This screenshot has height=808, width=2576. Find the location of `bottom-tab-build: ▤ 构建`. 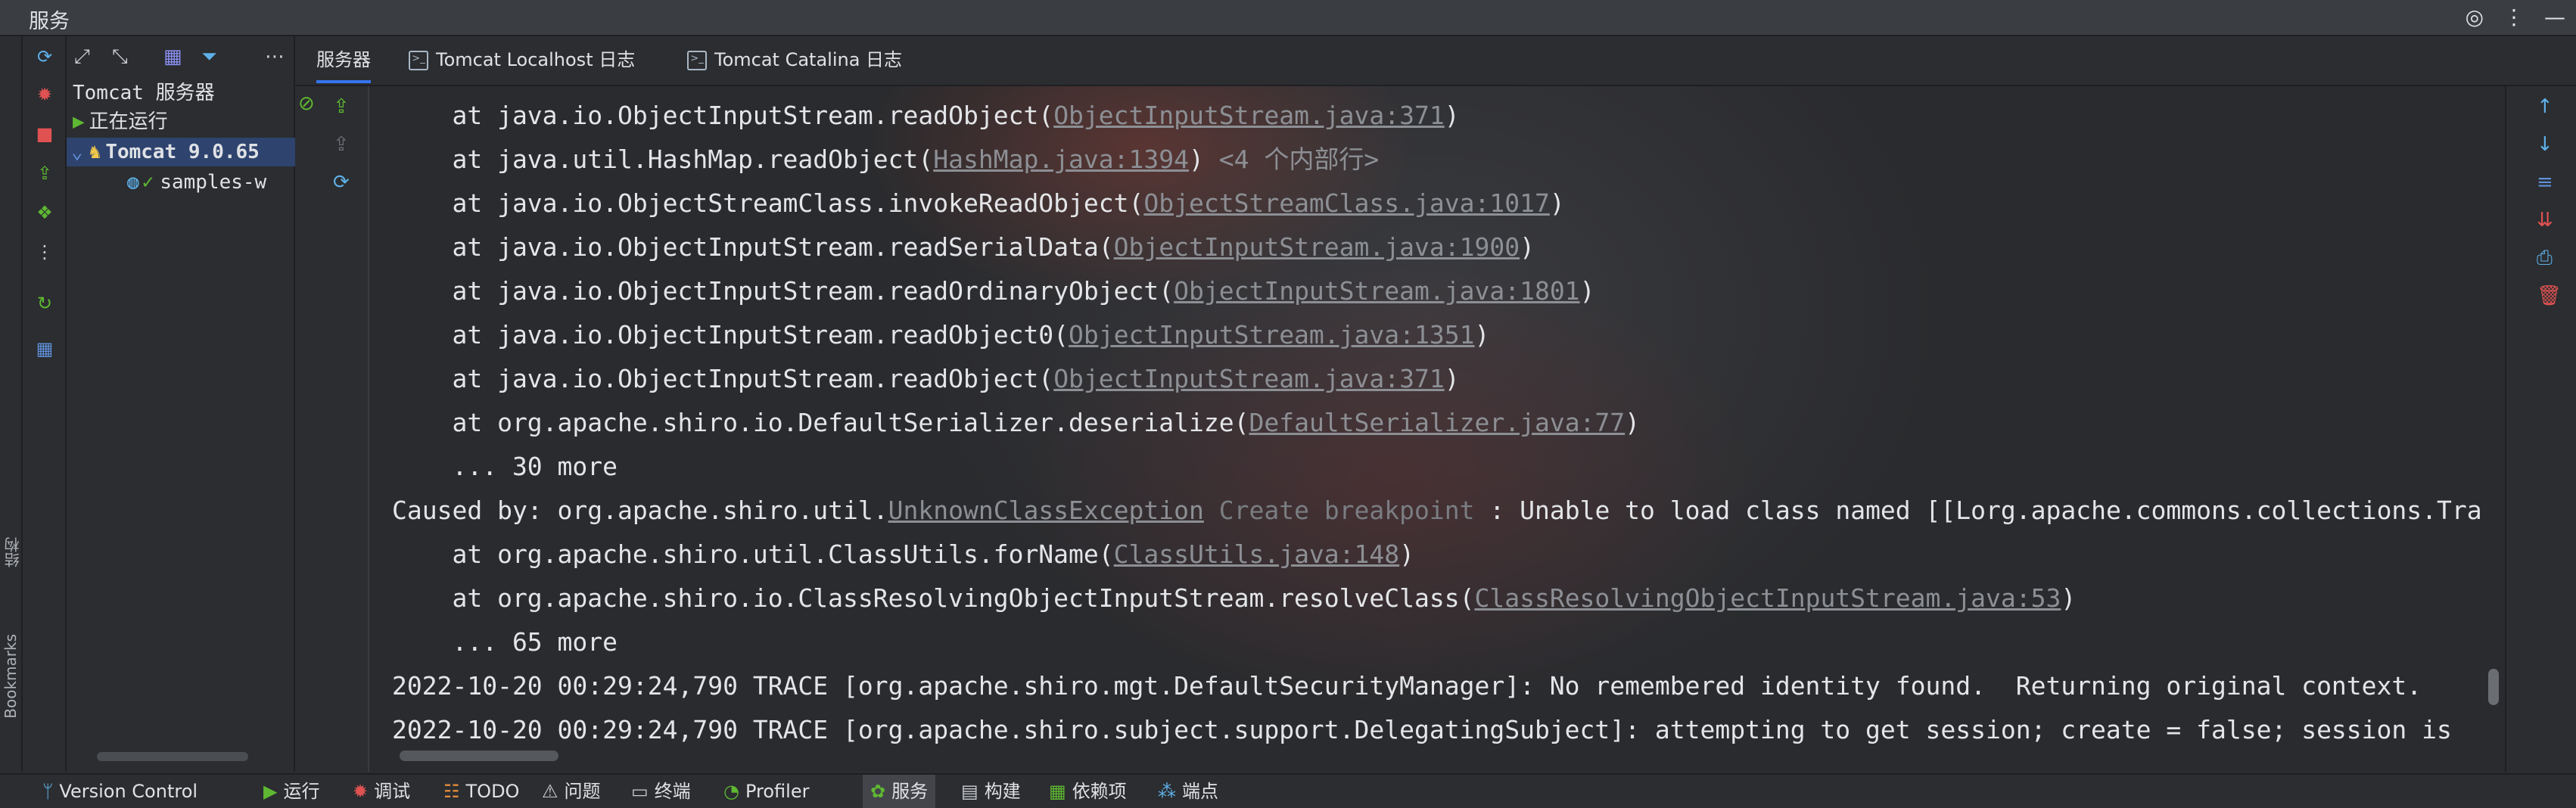

bottom-tab-build: ▤ 构建 is located at coordinates (991, 791).